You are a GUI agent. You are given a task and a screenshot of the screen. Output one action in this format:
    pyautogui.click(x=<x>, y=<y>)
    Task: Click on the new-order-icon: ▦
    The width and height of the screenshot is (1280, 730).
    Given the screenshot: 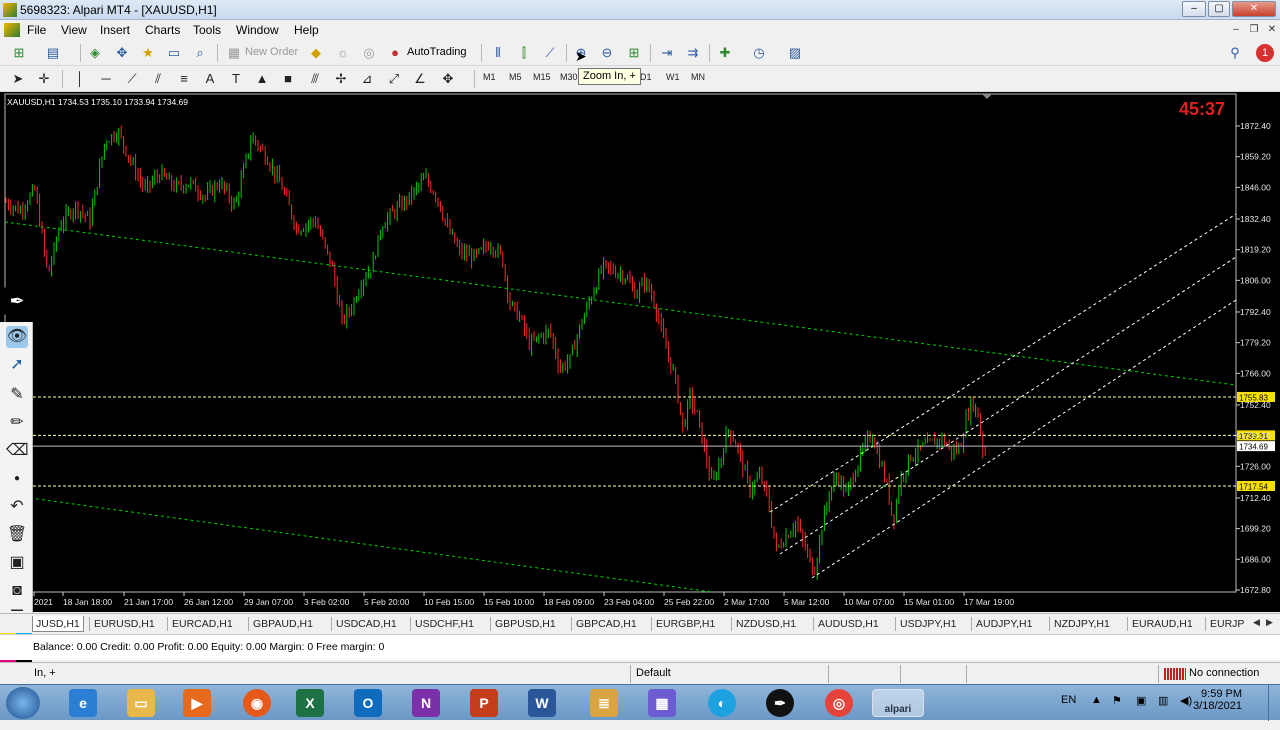 What is the action you would take?
    pyautogui.click(x=234, y=53)
    